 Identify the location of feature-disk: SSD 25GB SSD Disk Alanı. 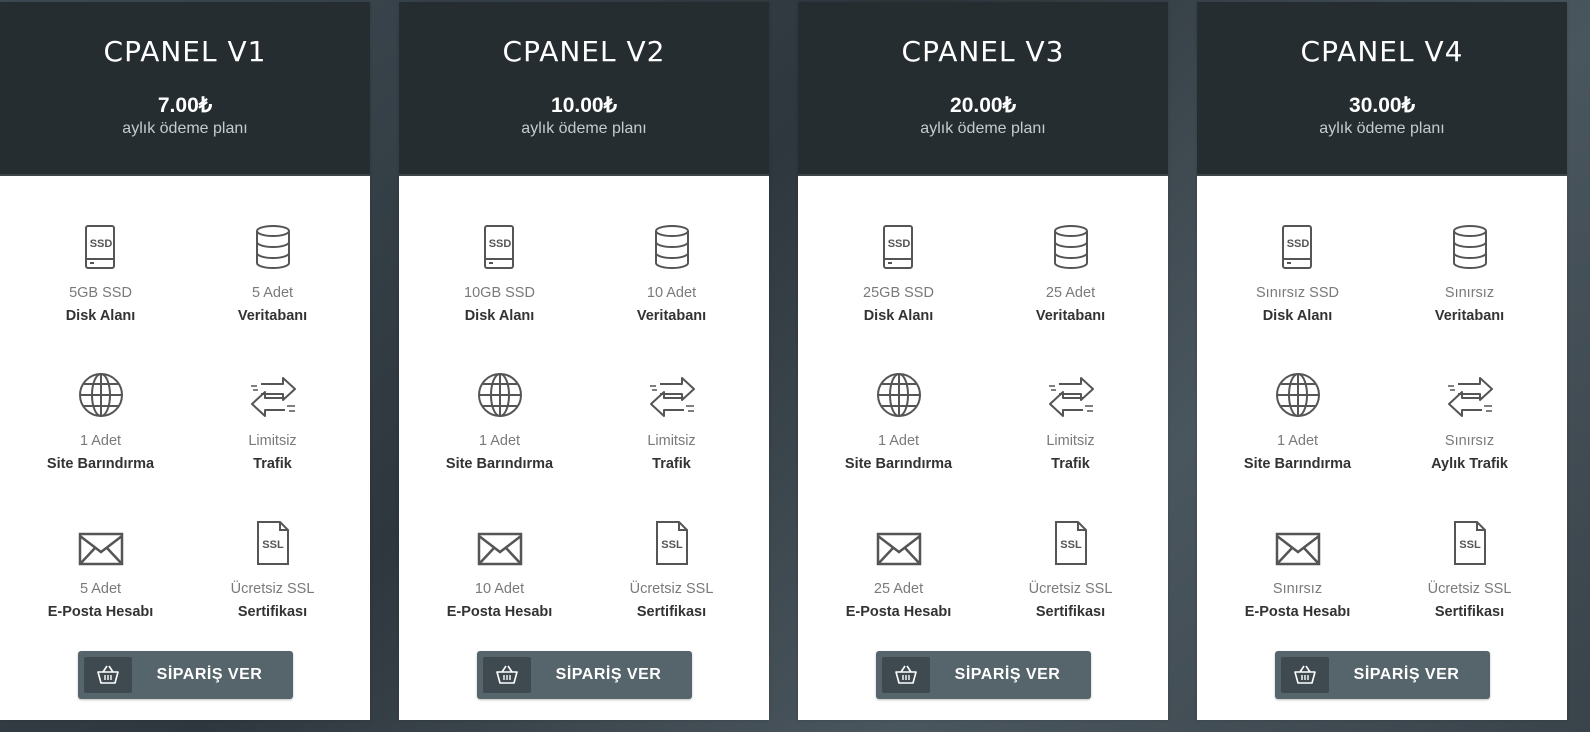
(898, 272).